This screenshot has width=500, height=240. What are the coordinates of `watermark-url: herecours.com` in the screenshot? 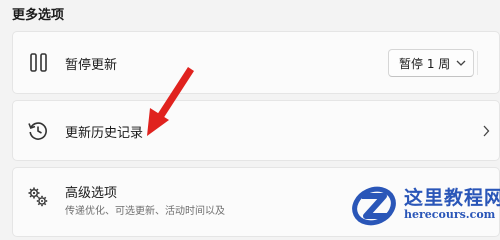 It's located at (450, 214).